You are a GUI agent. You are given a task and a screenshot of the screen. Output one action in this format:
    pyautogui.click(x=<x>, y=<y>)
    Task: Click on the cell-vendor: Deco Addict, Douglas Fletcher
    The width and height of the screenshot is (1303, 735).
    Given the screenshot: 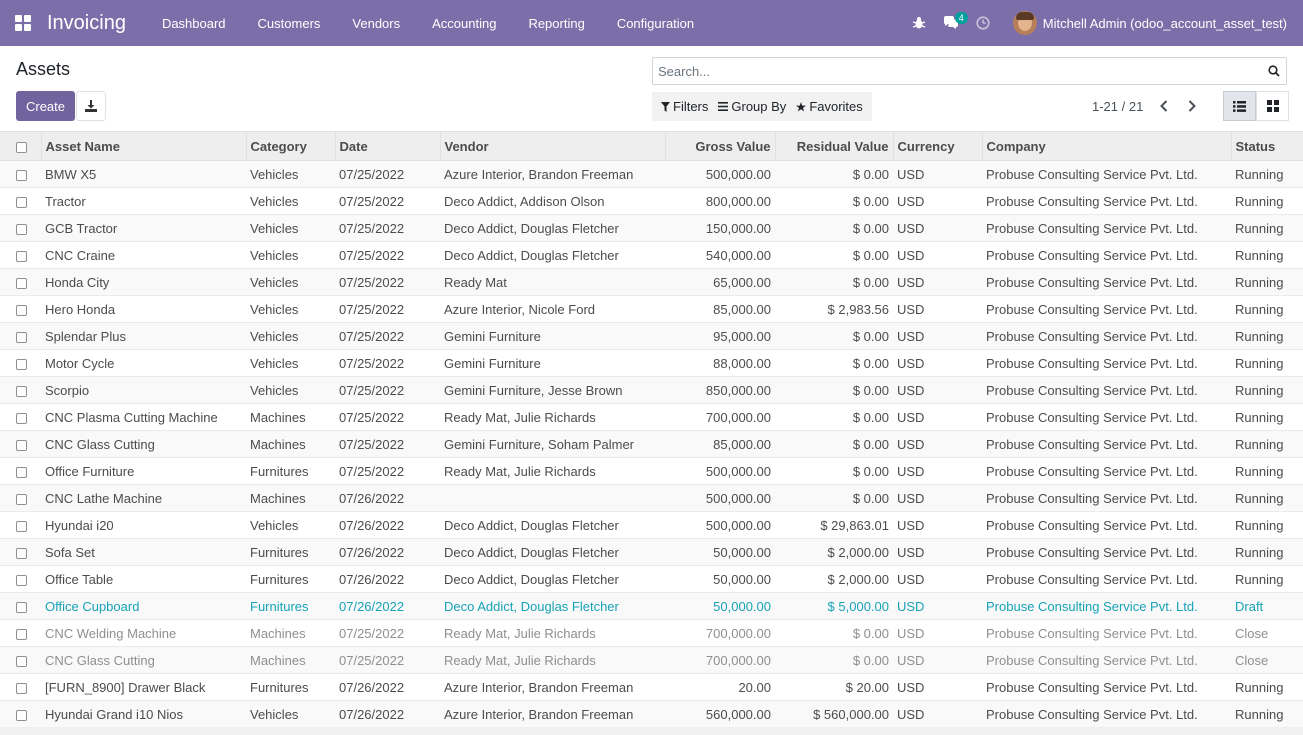 What is the action you would take?
    pyautogui.click(x=531, y=579)
    